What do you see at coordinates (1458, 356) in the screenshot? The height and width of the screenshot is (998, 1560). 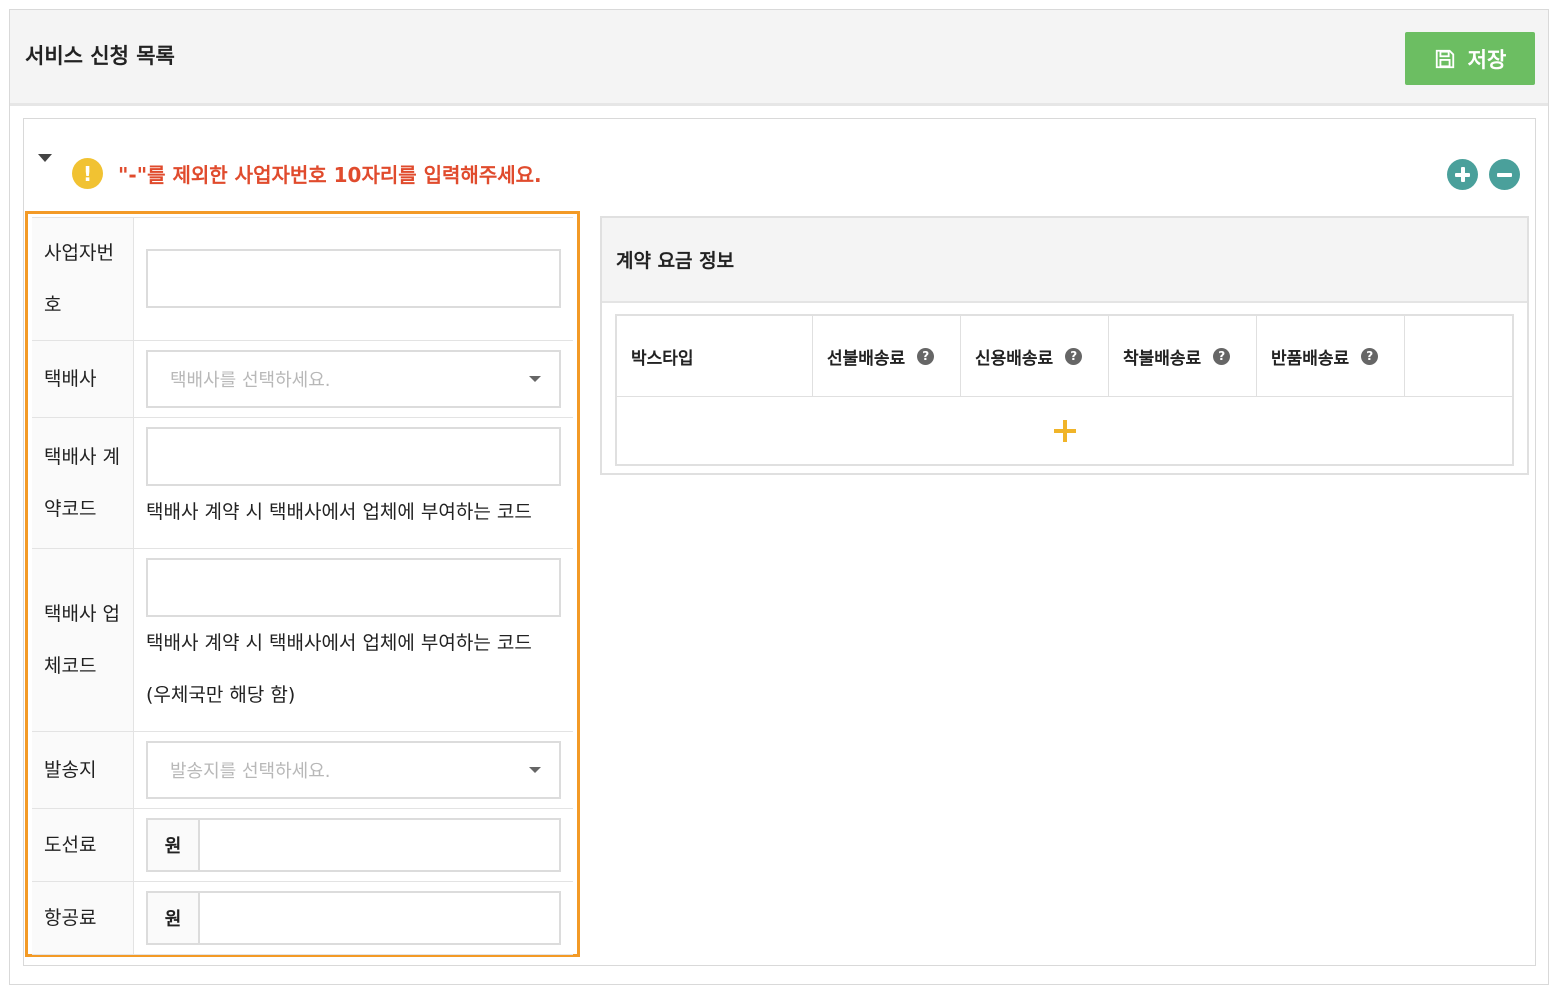 I see `column-actions` at bounding box center [1458, 356].